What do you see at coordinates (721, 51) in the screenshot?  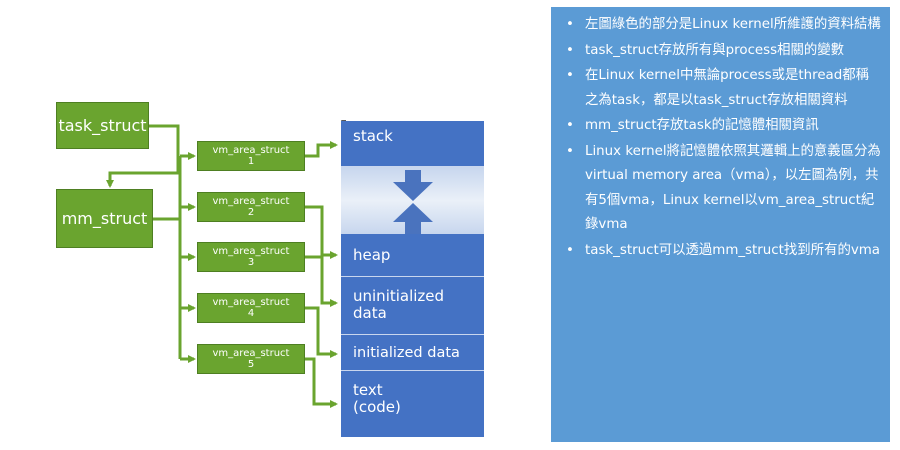 I see `note-item: task_struct存放所有與process相關的變數` at bounding box center [721, 51].